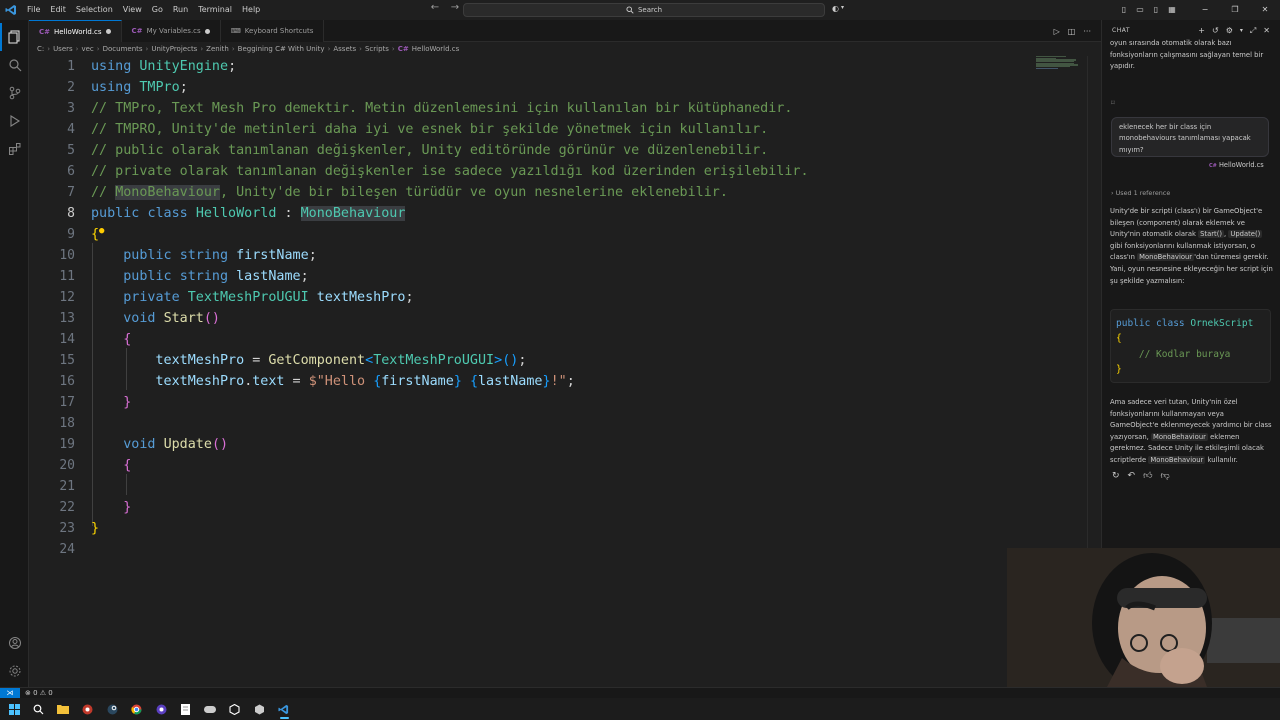 The image size is (1280, 720). Describe the element at coordinates (251, 10) in the screenshot. I see `menu-help: Help` at that location.